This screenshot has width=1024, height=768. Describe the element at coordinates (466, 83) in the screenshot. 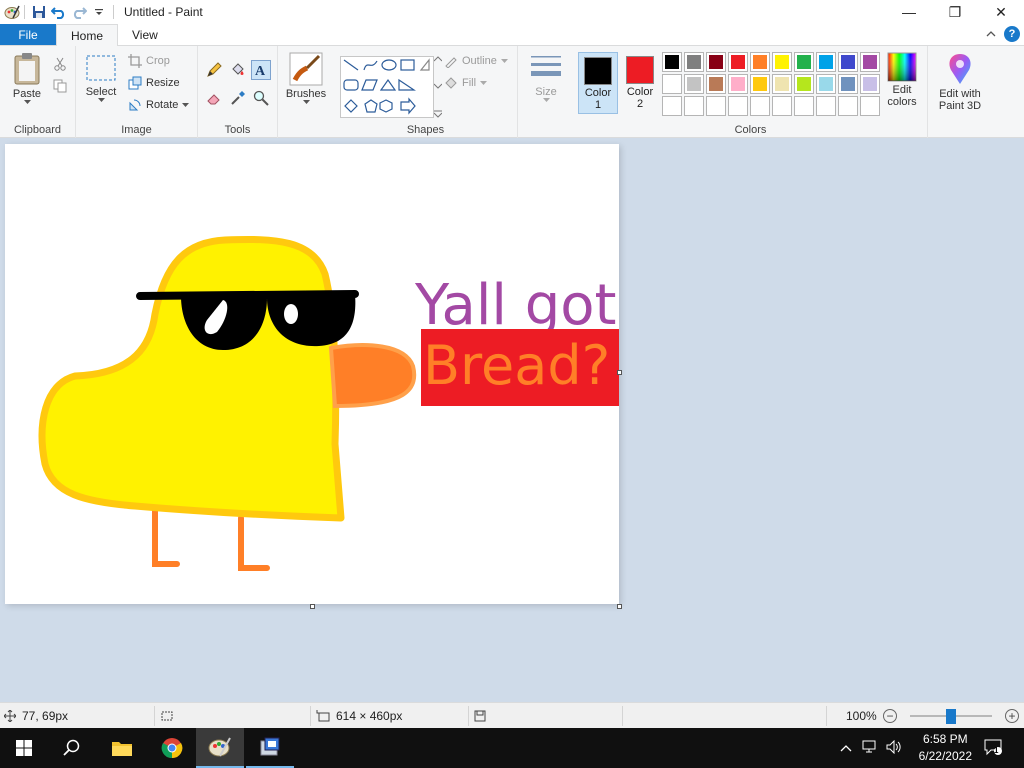

I see `fill-button: Fill` at that location.